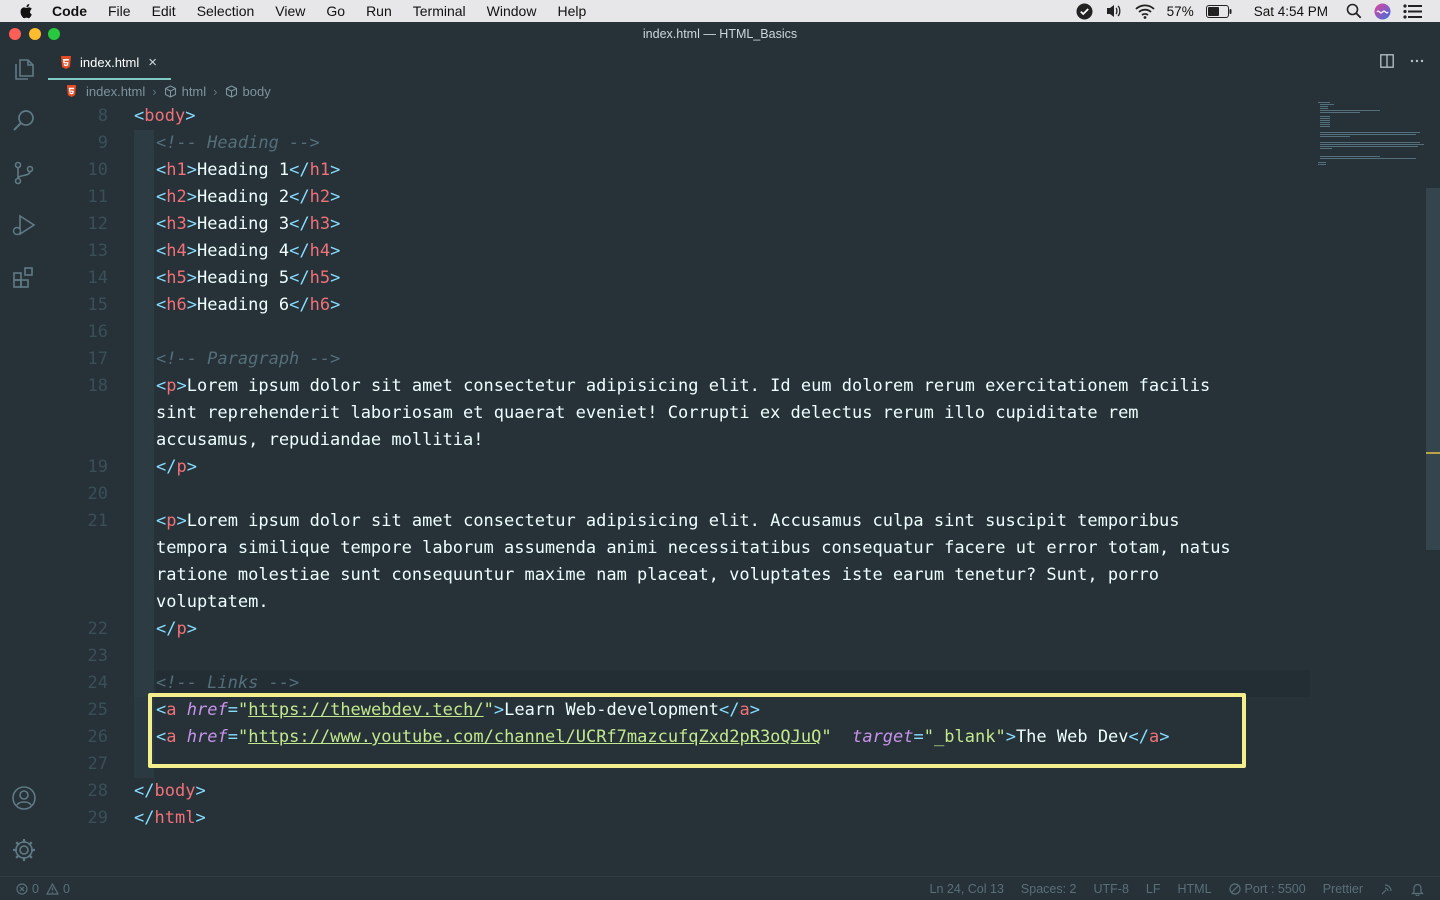 The width and height of the screenshot is (1440, 900). What do you see at coordinates (720, 34) in the screenshot?
I see `window-title: index.html — HTML_Basics` at bounding box center [720, 34].